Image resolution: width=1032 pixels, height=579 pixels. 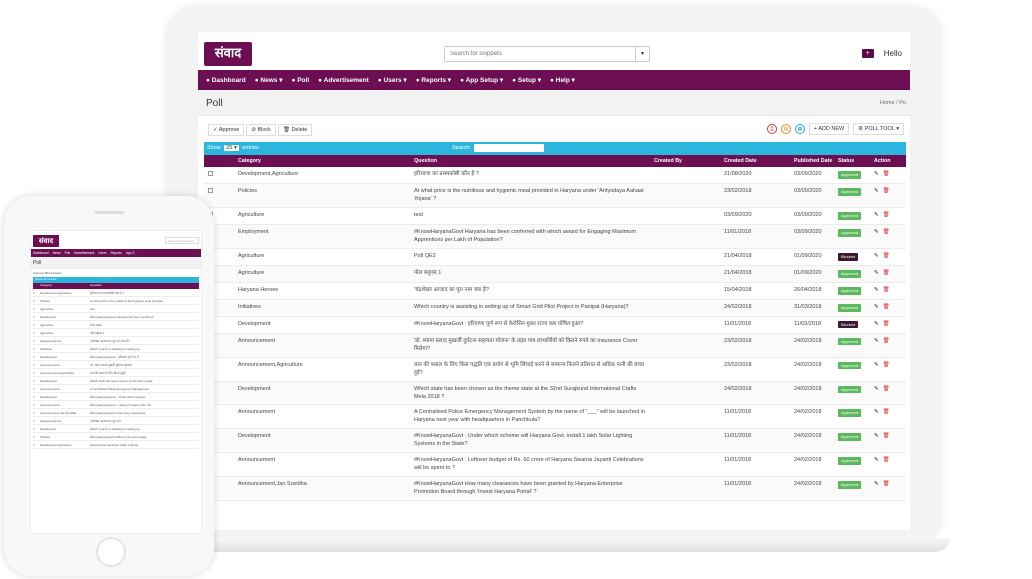 What do you see at coordinates (852, 161) in the screenshot?
I see `column-header-status: Status` at bounding box center [852, 161].